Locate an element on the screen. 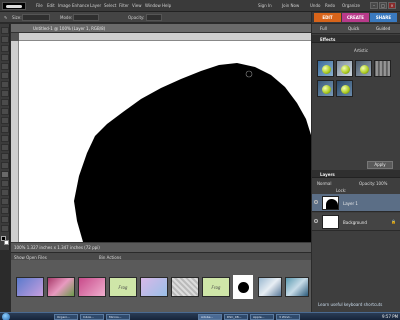 The image size is (400, 320). document-tab: Untitled-1 @ 100% (Layer 1, RGB/8) is located at coordinates (161, 28).